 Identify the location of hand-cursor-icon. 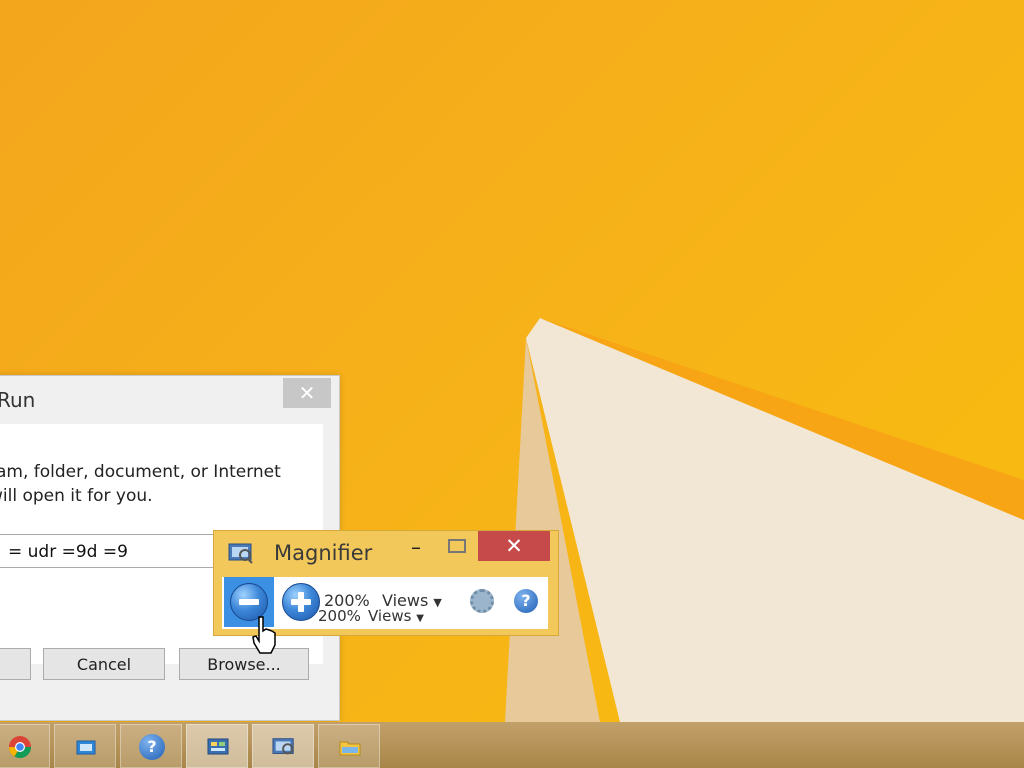
(264, 635).